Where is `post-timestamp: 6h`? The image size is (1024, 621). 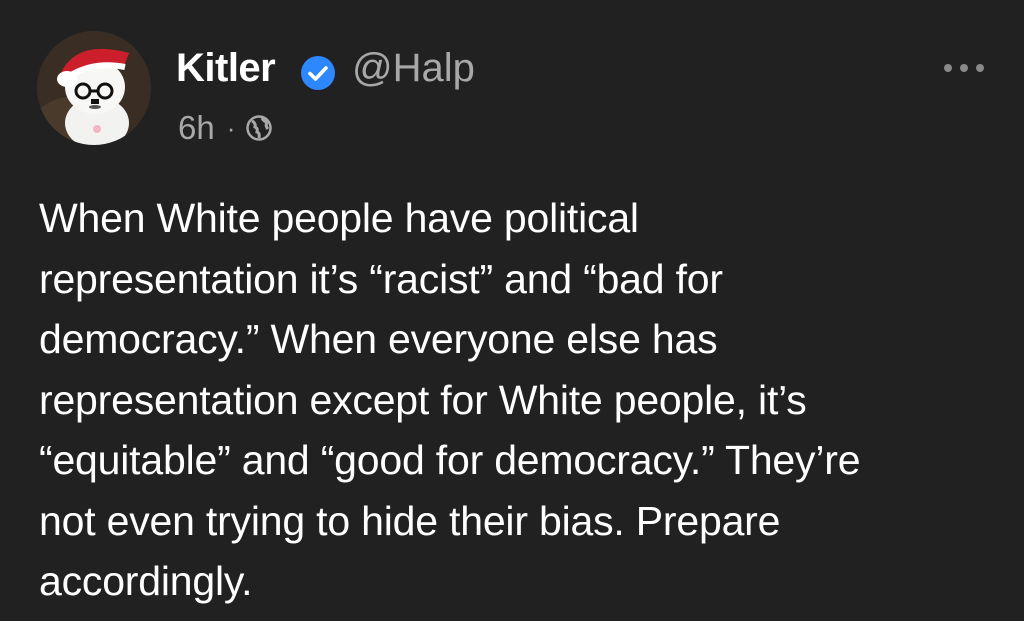
post-timestamp: 6h is located at coordinates (196, 128).